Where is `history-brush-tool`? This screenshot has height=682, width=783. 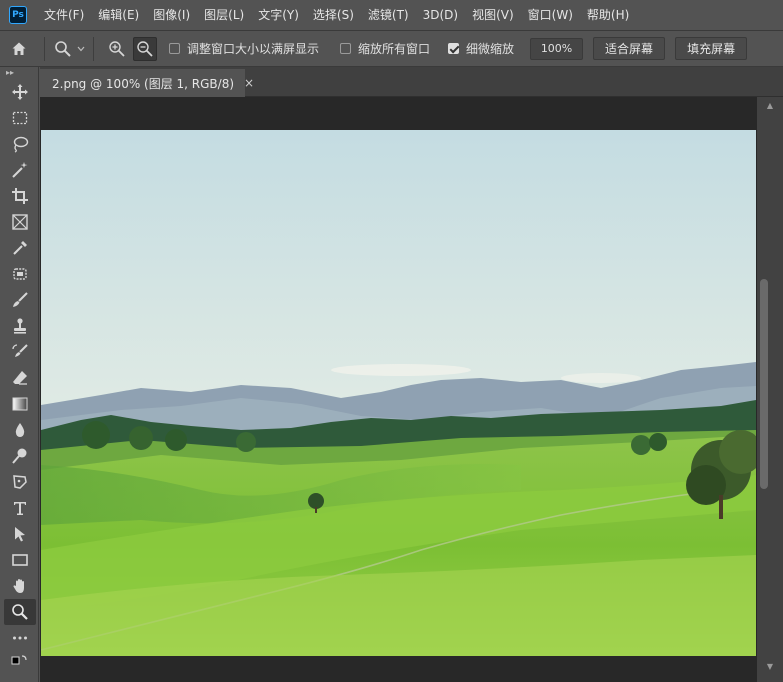 history-brush-tool is located at coordinates (20, 352).